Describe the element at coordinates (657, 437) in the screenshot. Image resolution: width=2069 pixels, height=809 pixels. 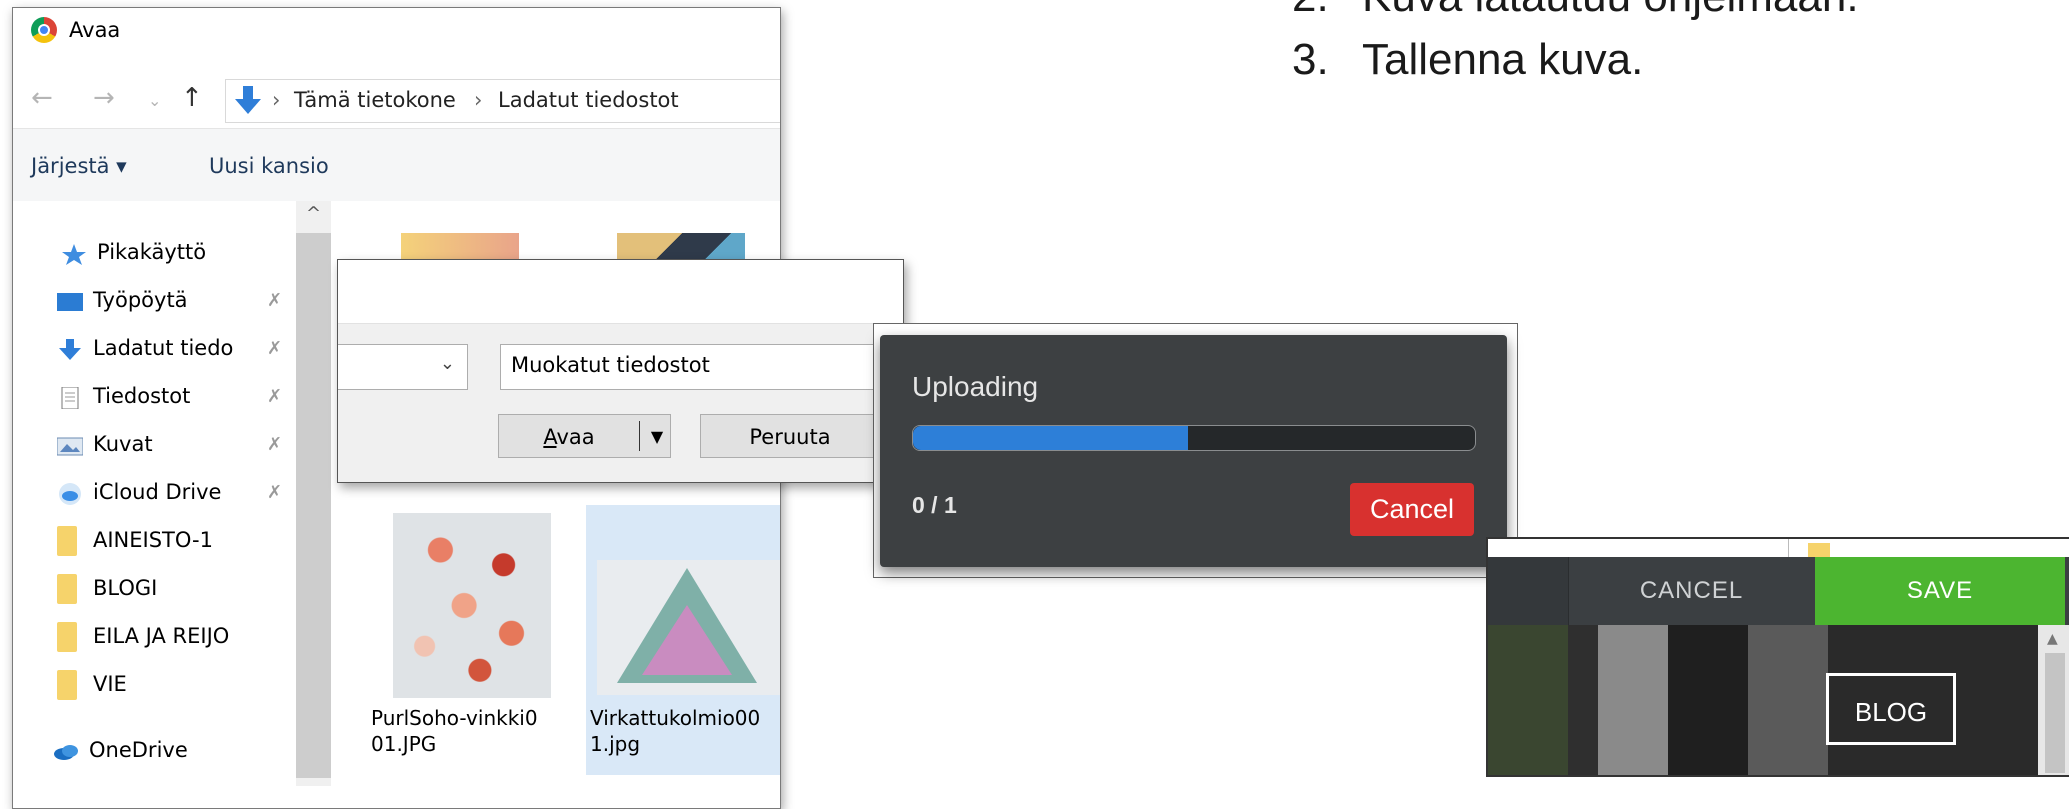
I see `dropdown-arrow-icon: ▼` at that location.